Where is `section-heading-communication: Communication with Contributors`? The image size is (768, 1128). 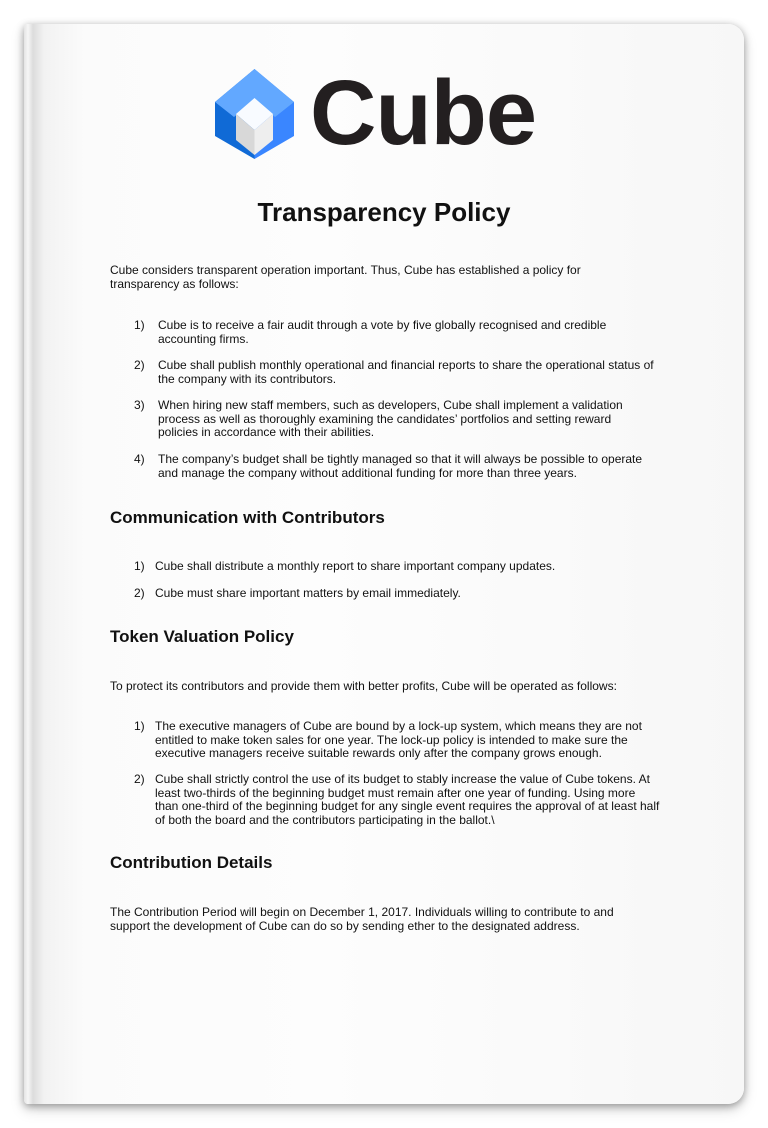
section-heading-communication: Communication with Contributors is located at coordinates (247, 517).